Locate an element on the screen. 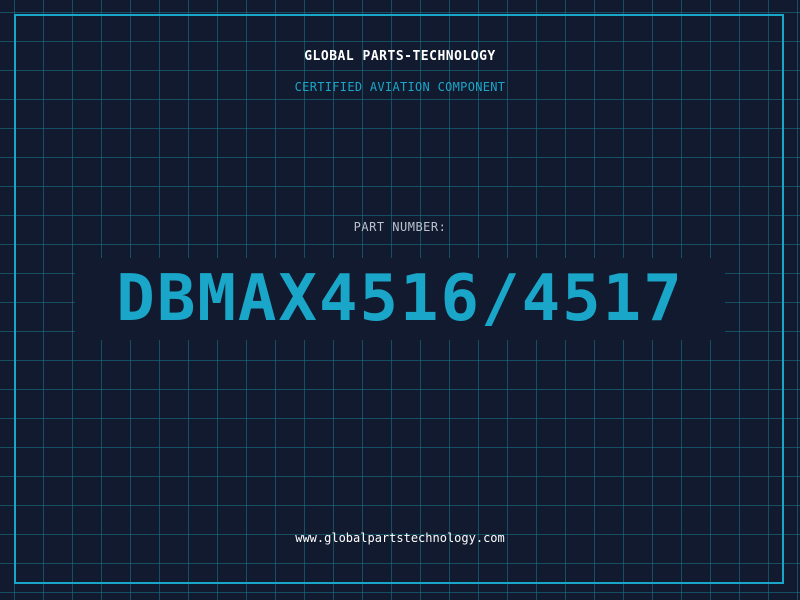  part-number-label: PART NUMBER: is located at coordinates (400, 227).